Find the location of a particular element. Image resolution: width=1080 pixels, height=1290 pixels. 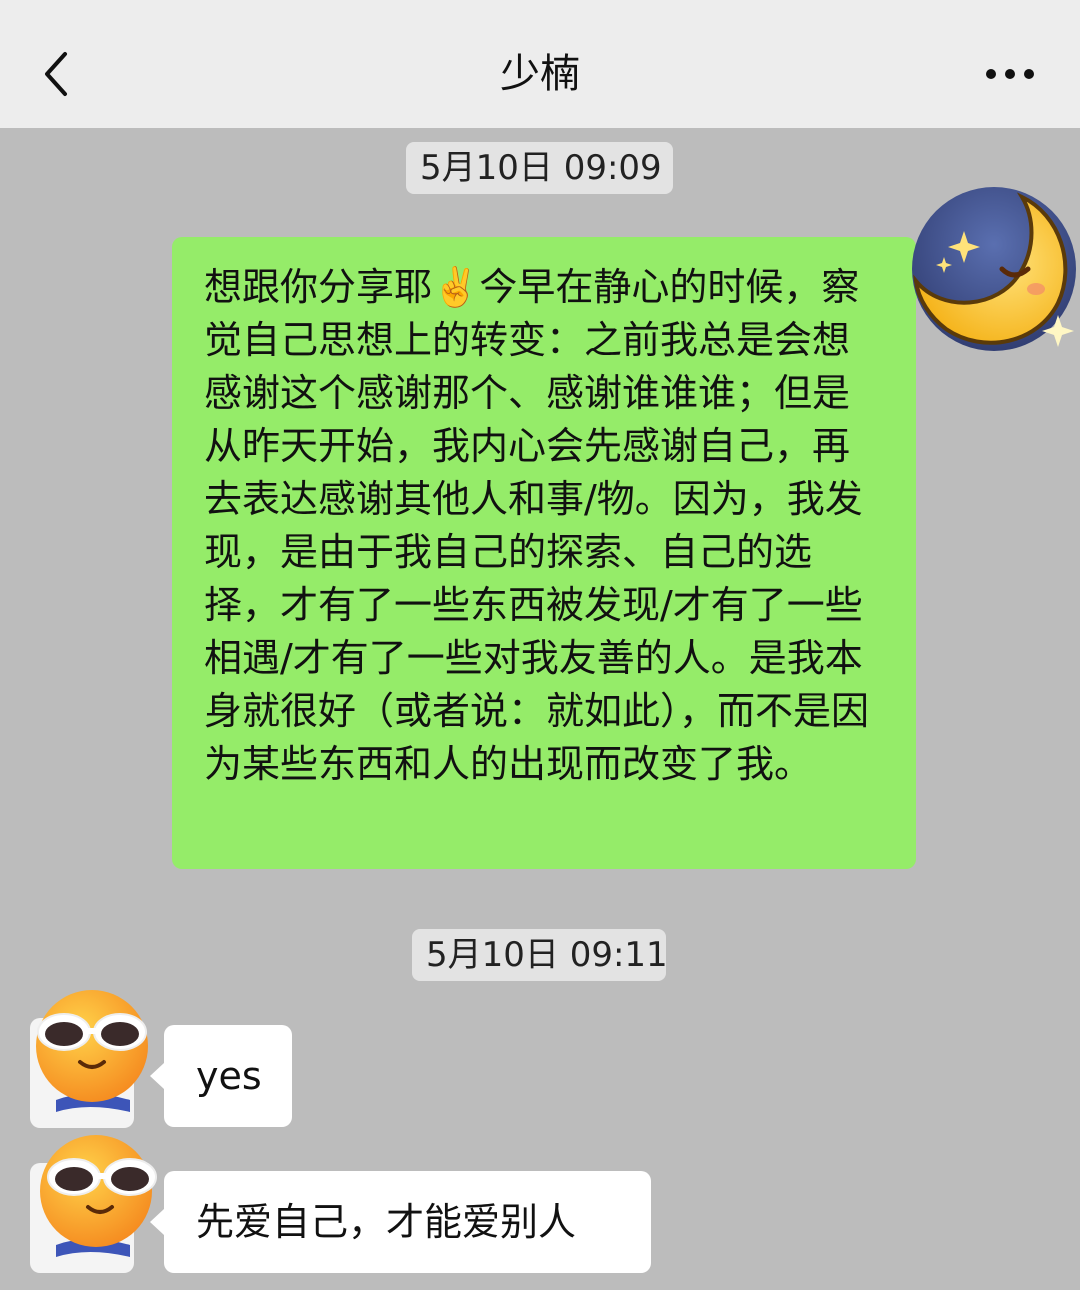

timestamp: 5月10日 09:09 is located at coordinates (539, 168).